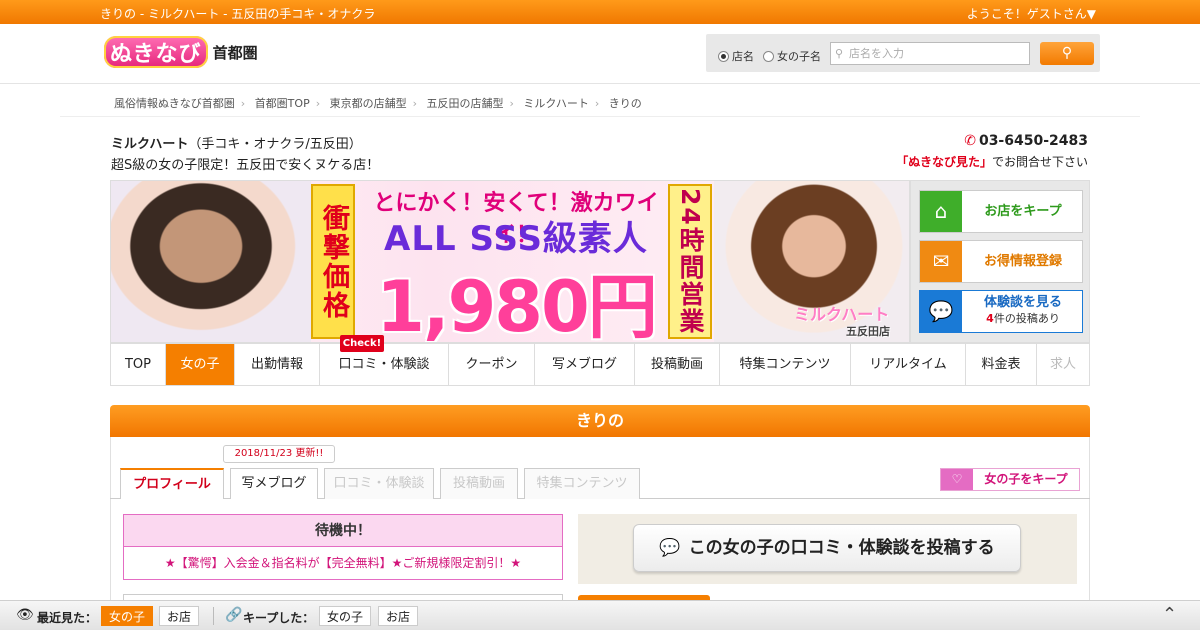 The height and width of the screenshot is (630, 1200). I want to click on kept-girl-chip: 女の子, so click(345, 616).